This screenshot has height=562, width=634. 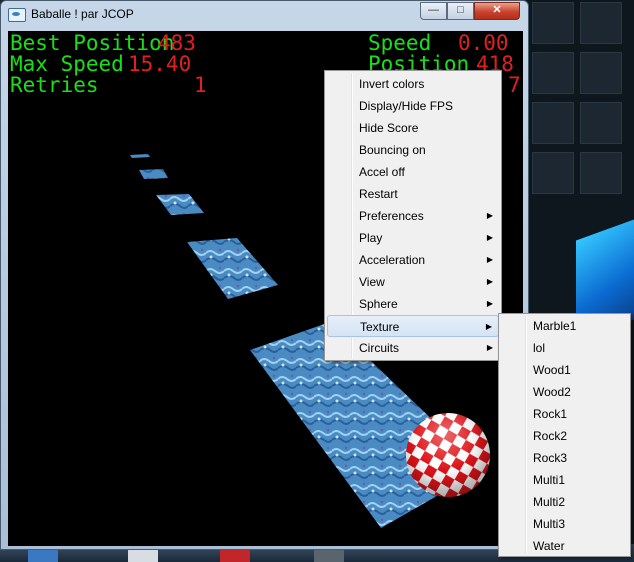 I want to click on texture-item-rock2: Rock2, so click(x=564, y=436).